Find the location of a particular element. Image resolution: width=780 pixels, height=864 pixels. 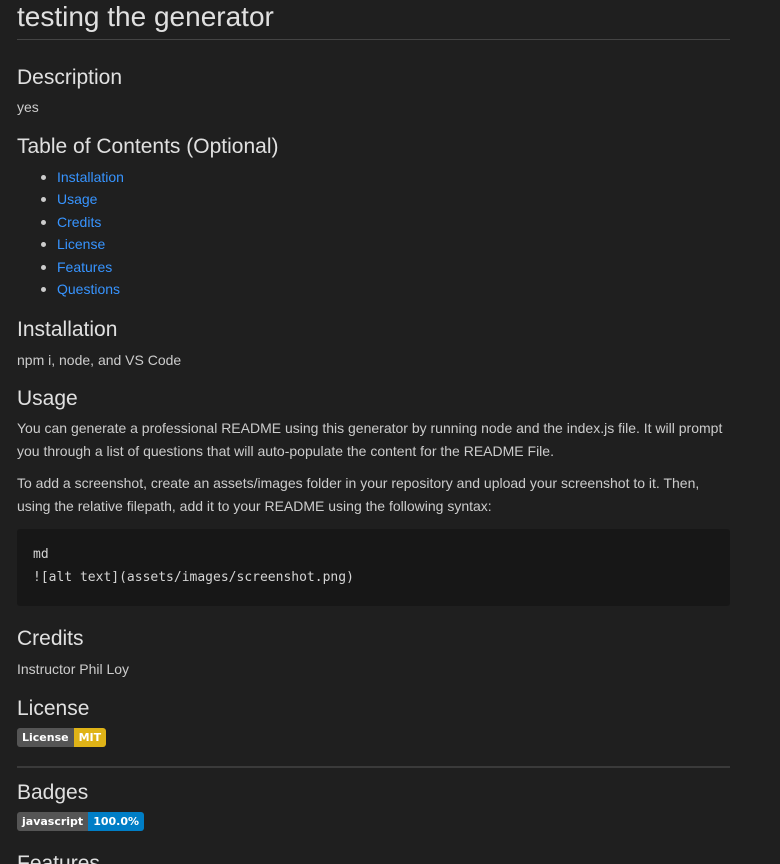

toc-item: Installation is located at coordinates (385, 177).